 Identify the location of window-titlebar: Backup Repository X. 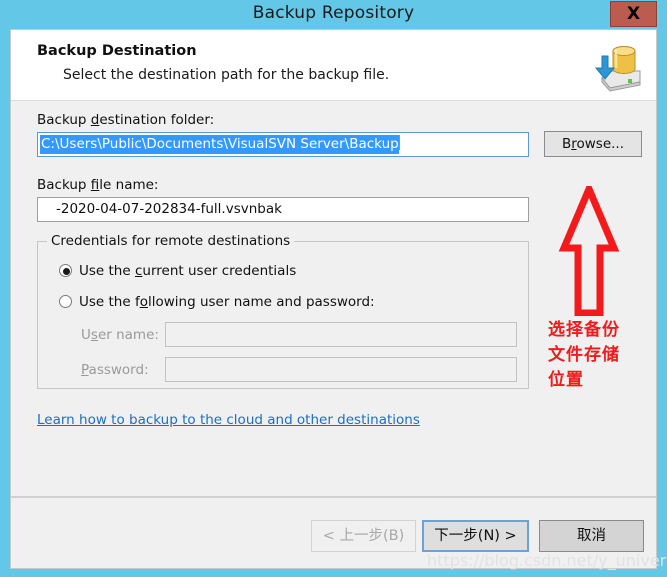
(333, 14).